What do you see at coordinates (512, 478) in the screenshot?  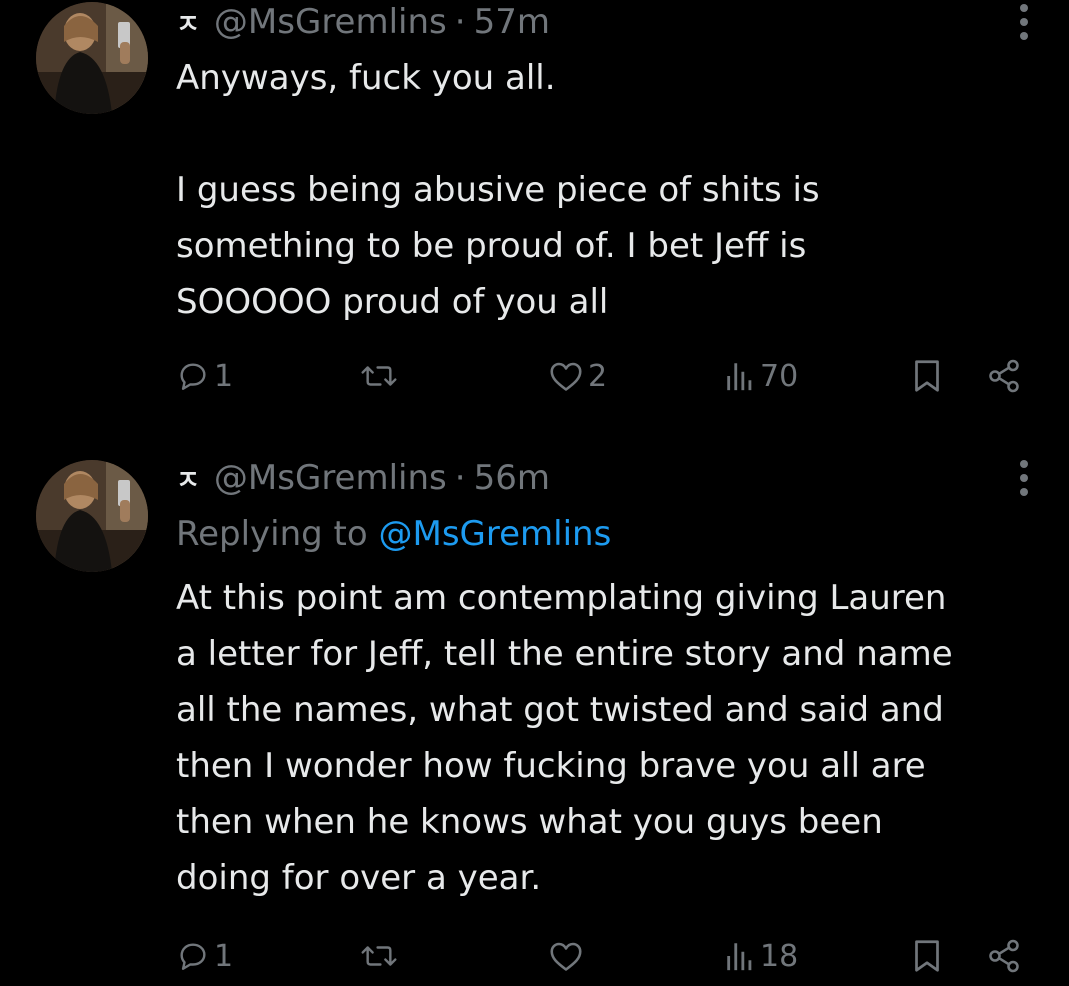 I see `timestamp: 56m` at bounding box center [512, 478].